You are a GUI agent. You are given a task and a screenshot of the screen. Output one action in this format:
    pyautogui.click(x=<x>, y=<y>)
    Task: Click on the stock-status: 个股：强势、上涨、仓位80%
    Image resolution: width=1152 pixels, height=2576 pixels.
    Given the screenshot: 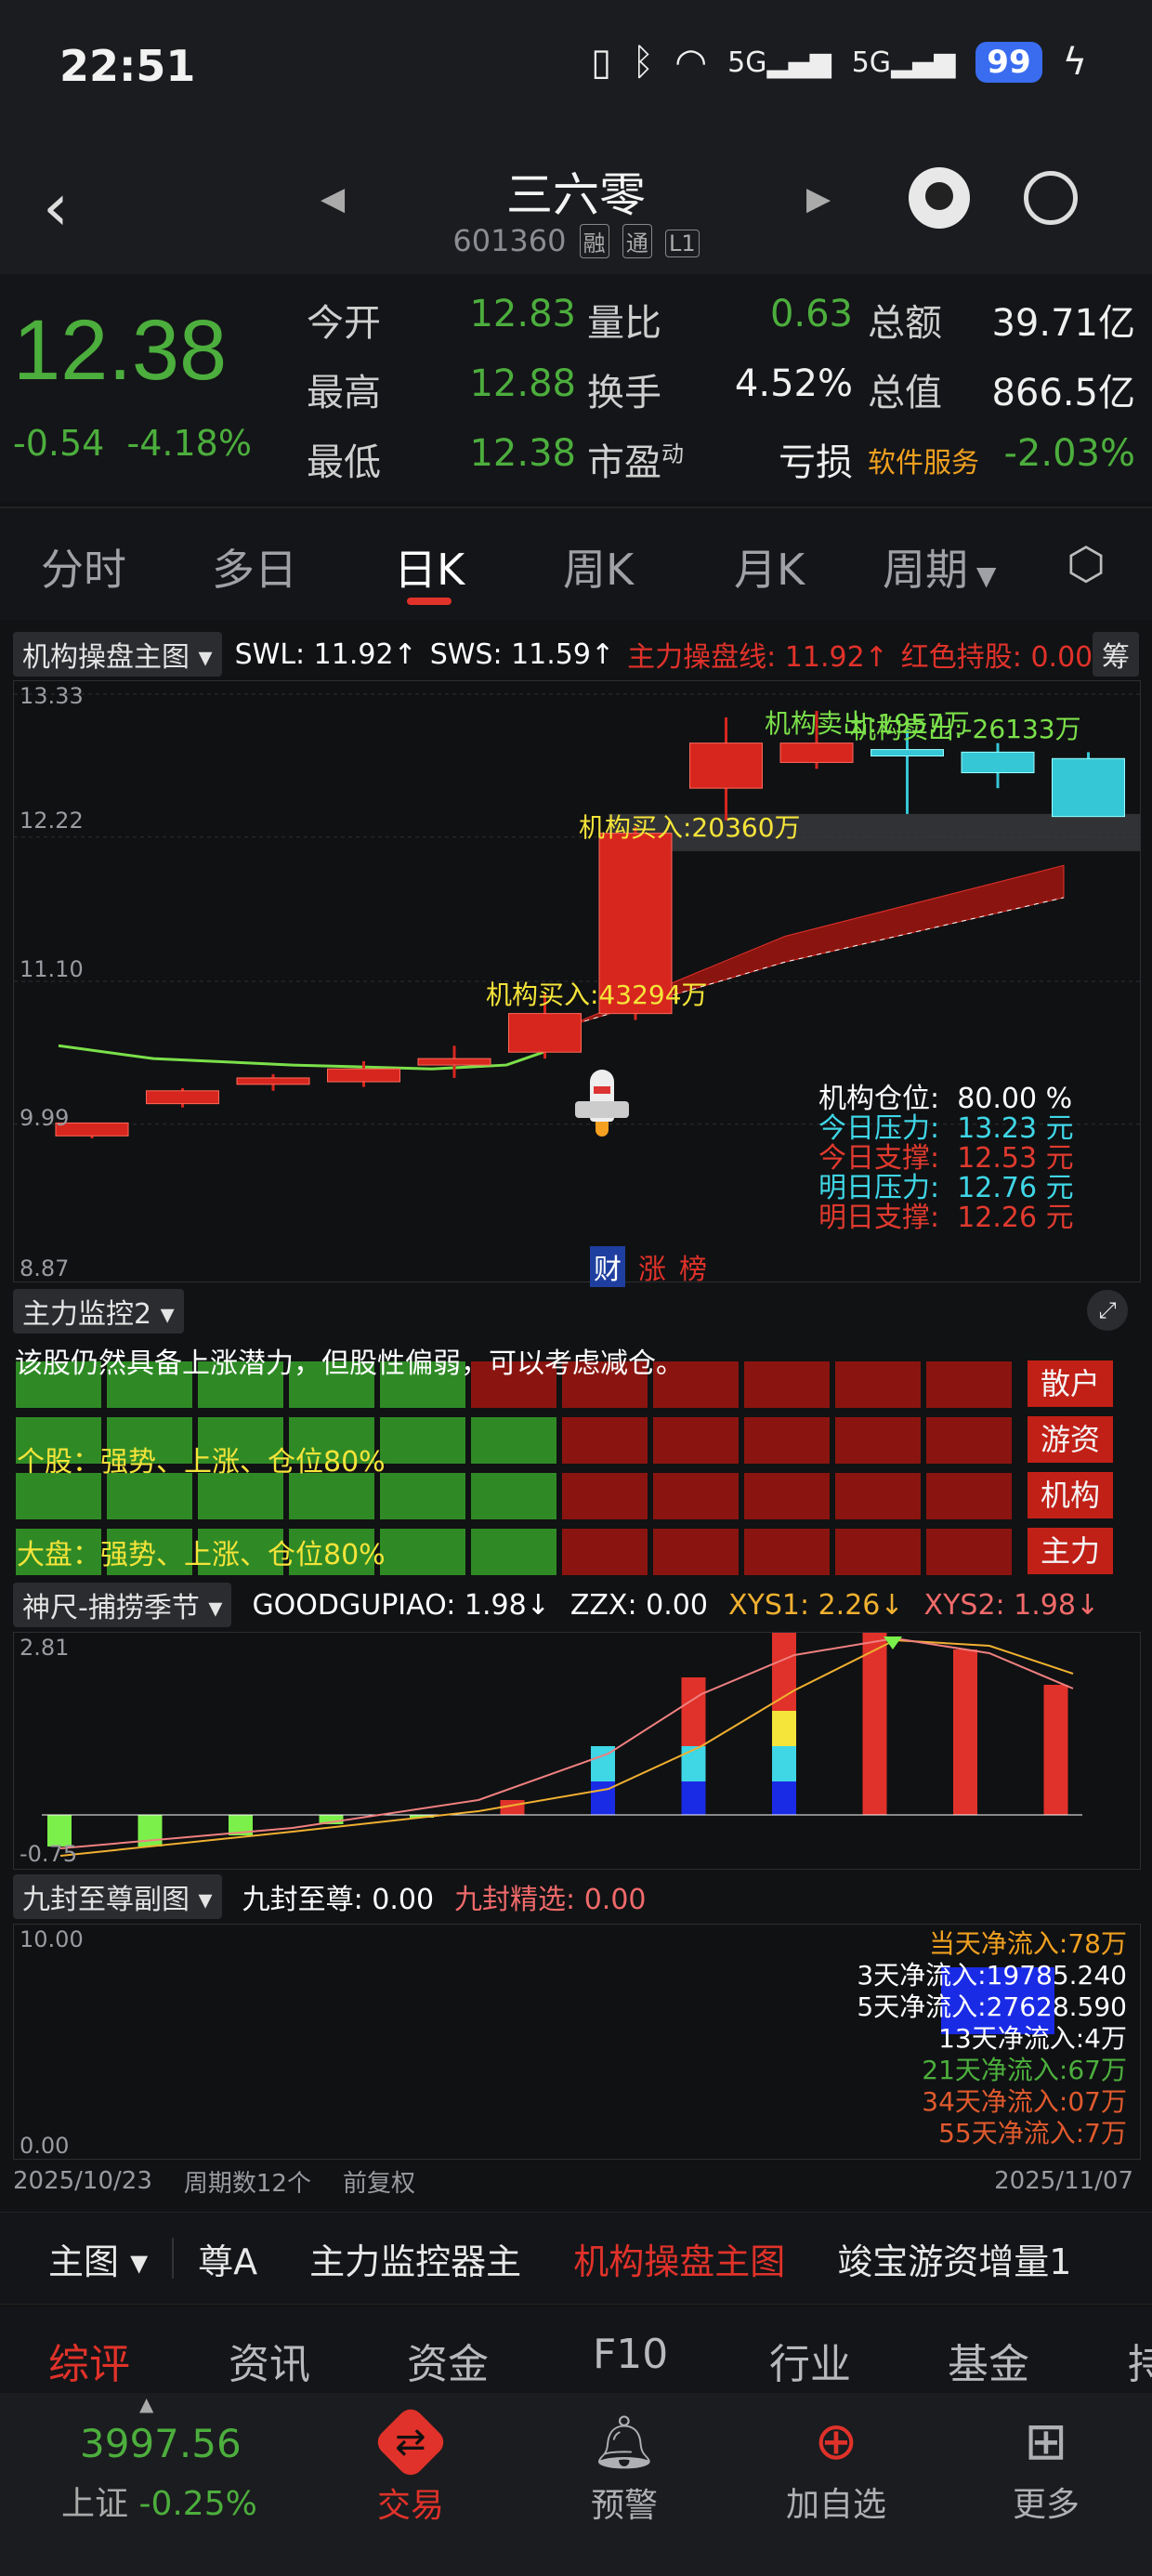 What is the action you would take?
    pyautogui.click(x=201, y=1462)
    